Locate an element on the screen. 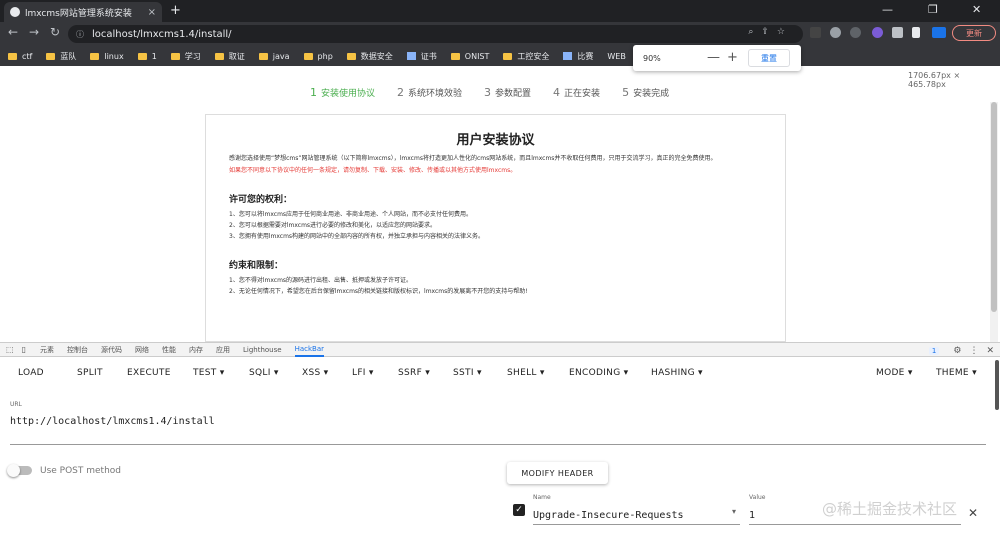  devtools-tab: 性能 is located at coordinates (169, 350).